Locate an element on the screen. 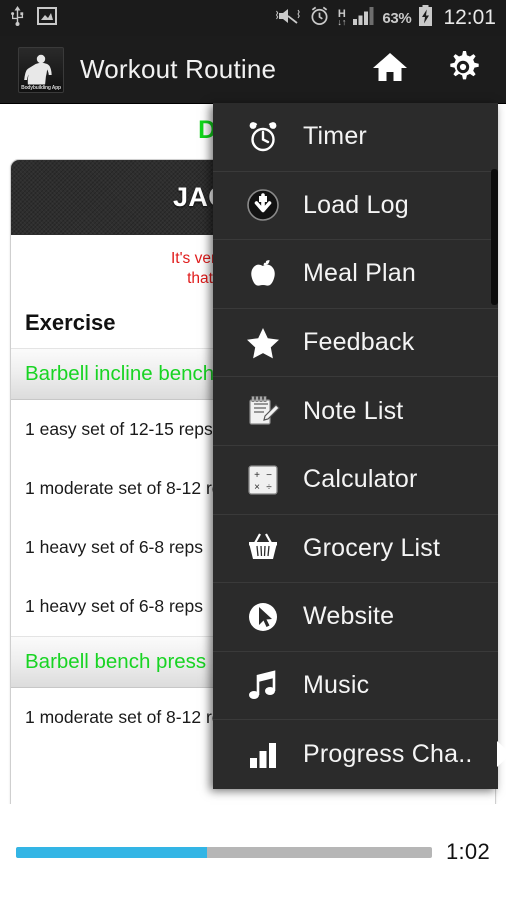 This screenshot has width=506, height=900. progress-fill is located at coordinates (112, 852).